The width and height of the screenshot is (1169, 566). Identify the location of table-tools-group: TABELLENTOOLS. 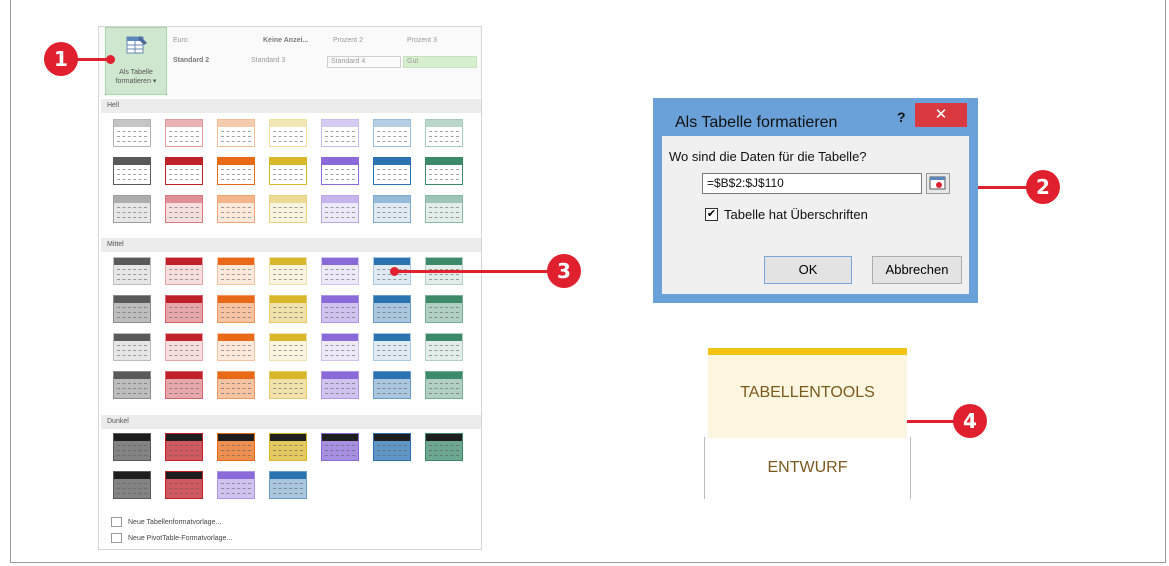
(807, 393).